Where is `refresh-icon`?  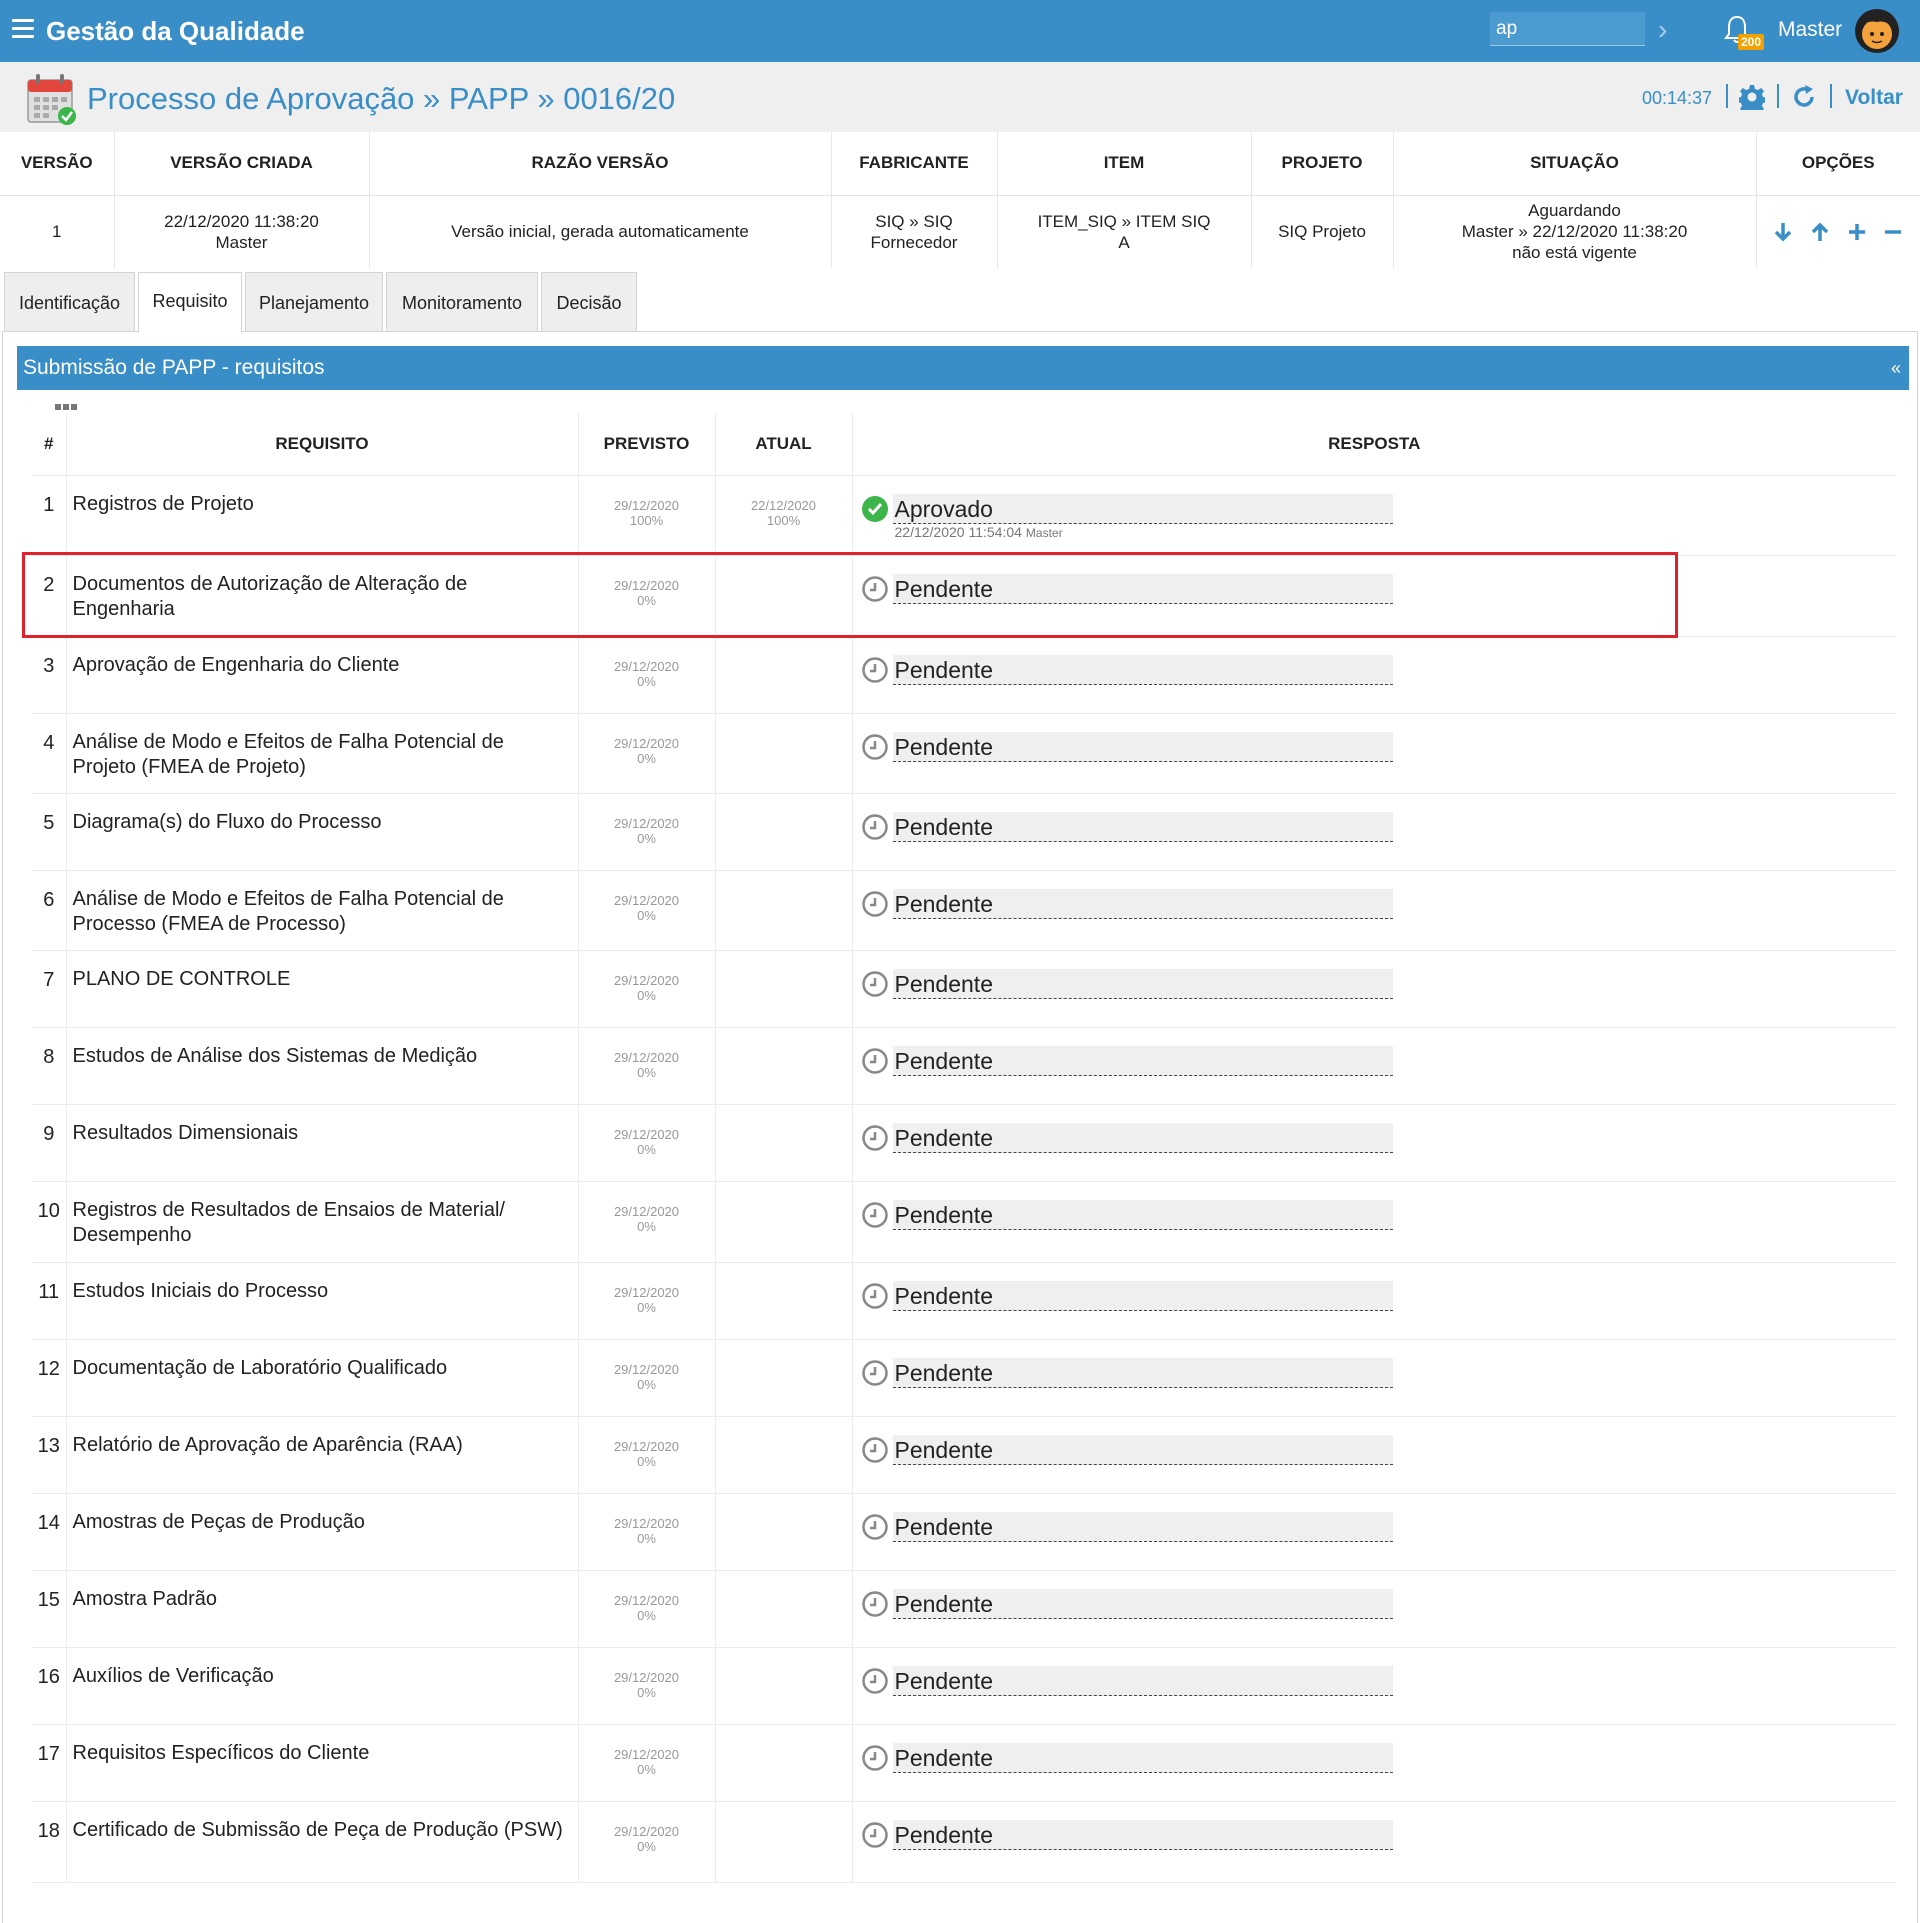
refresh-icon is located at coordinates (1804, 97).